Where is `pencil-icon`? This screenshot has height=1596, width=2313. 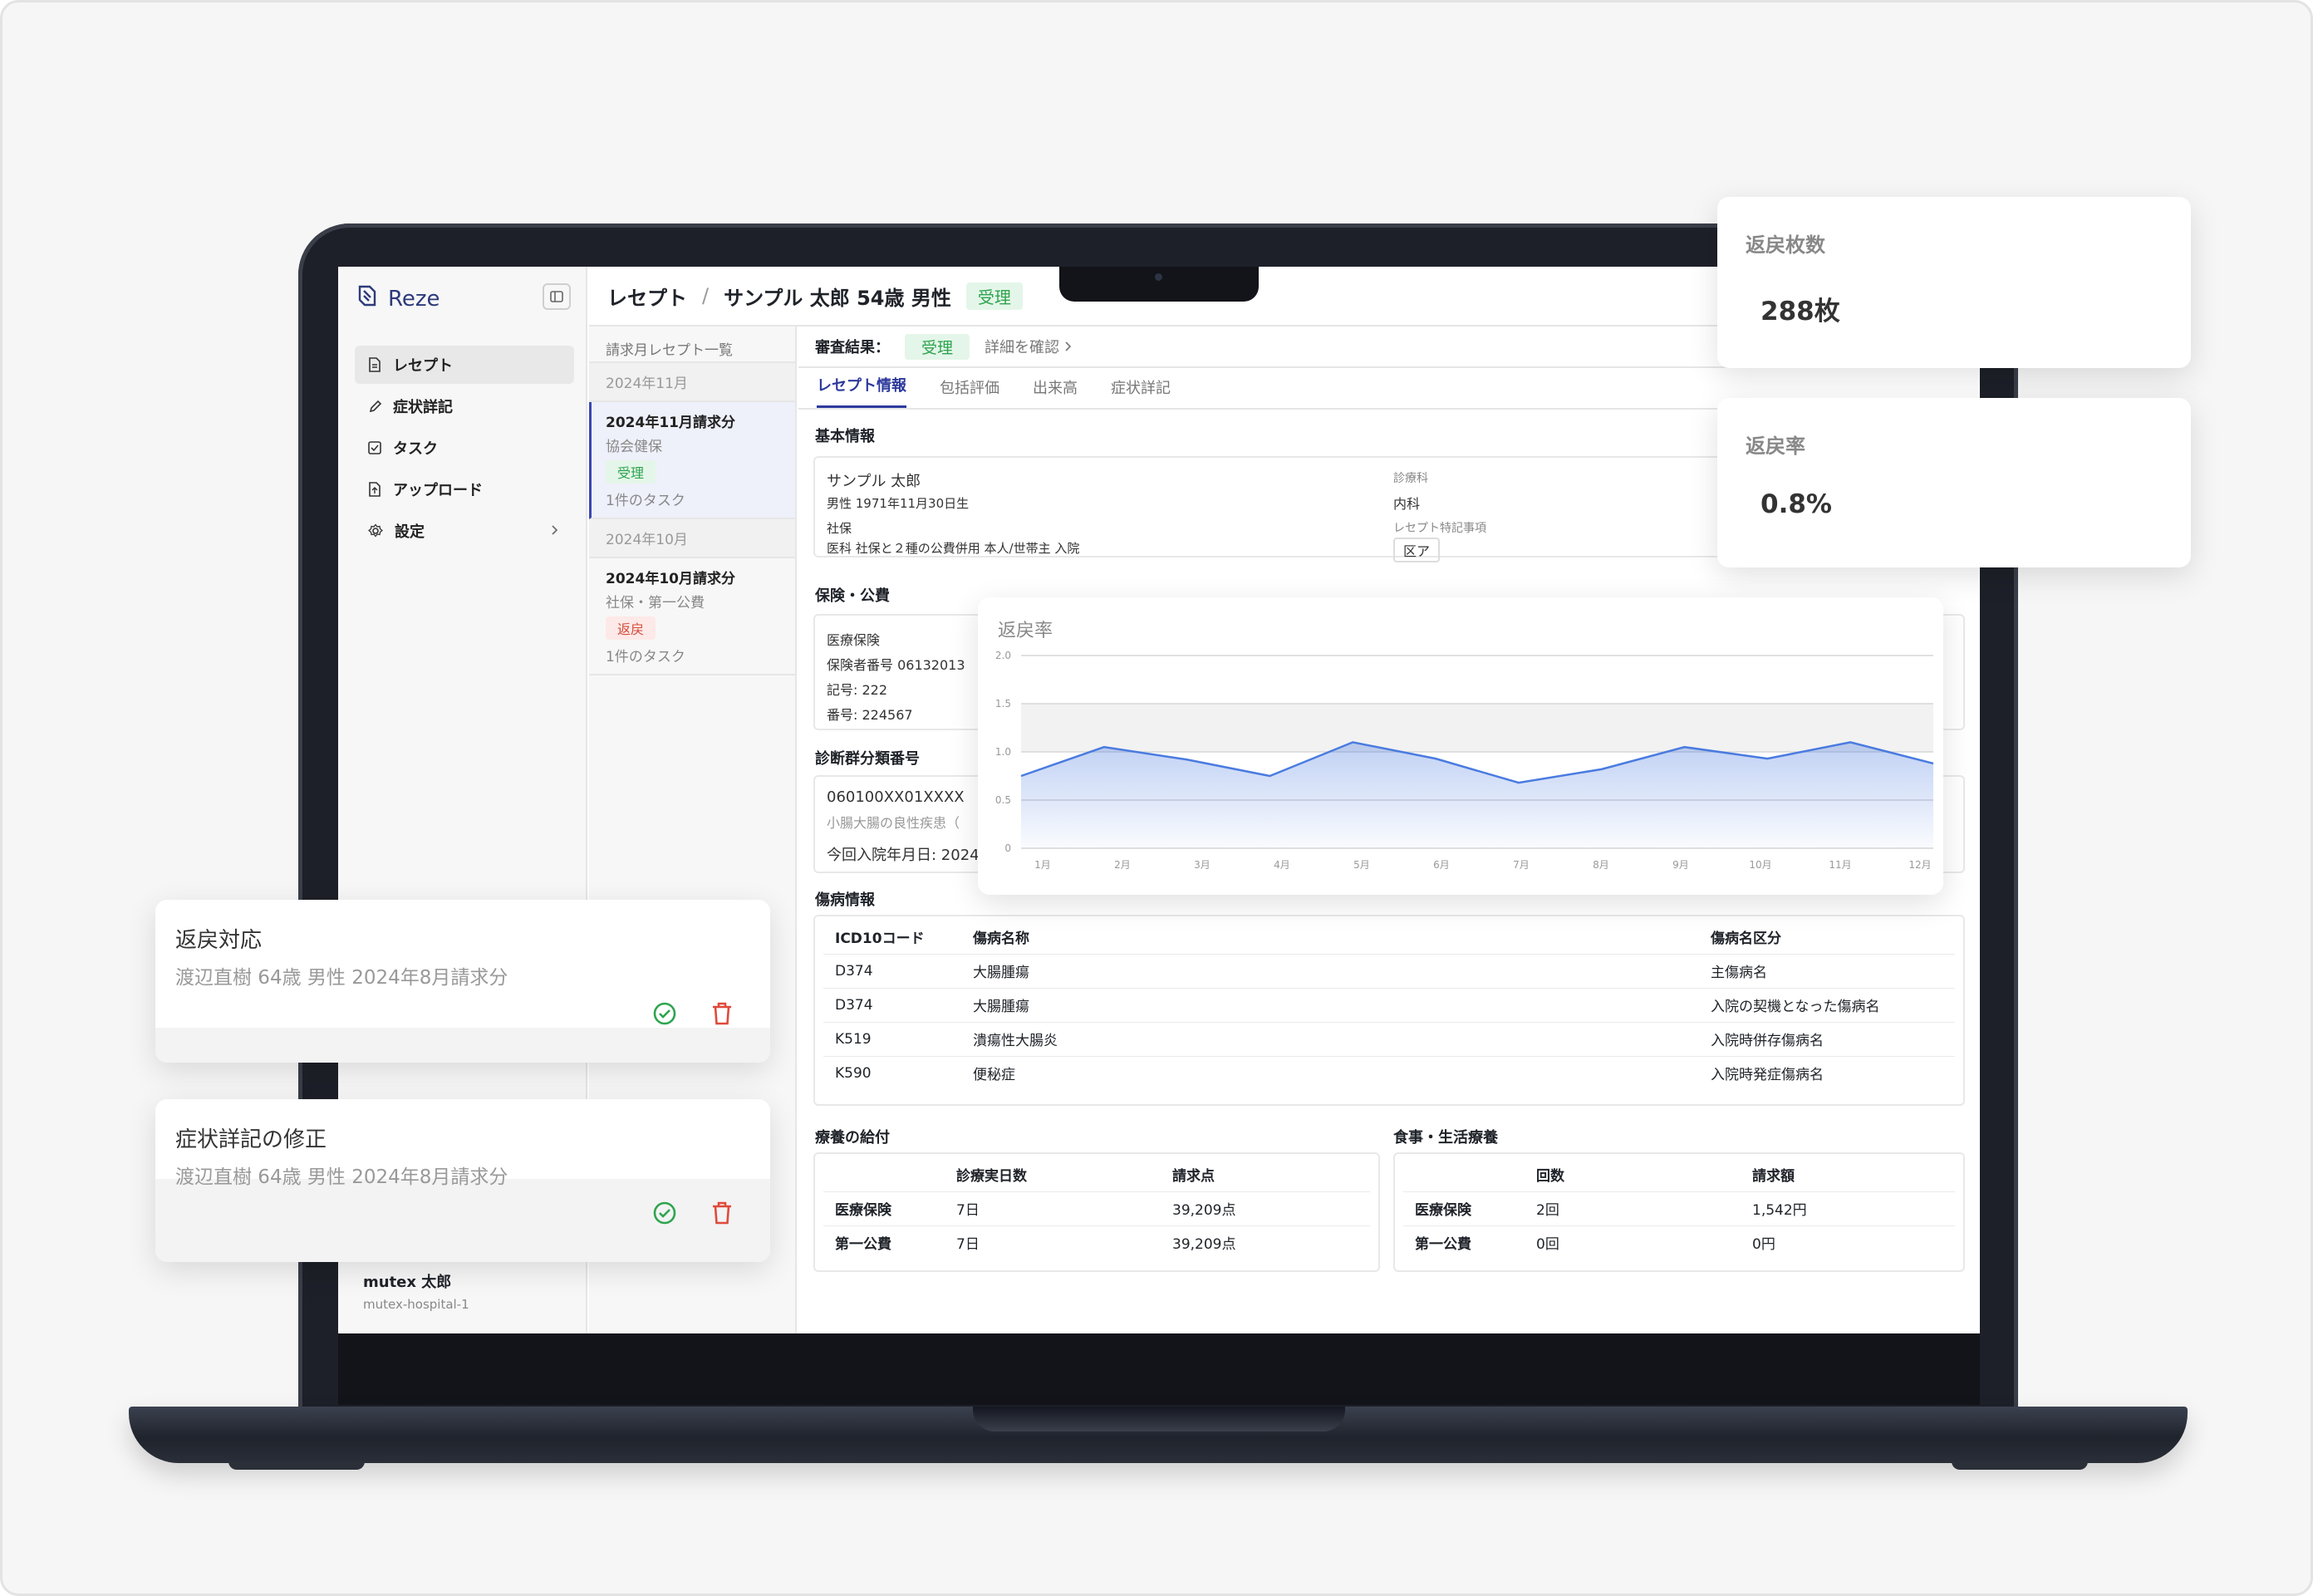 pencil-icon is located at coordinates (375, 406).